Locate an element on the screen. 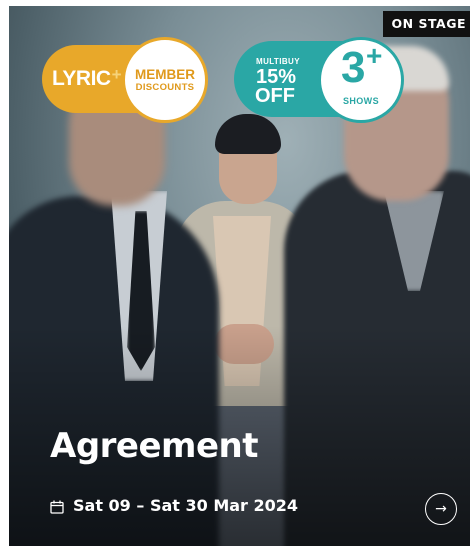 This screenshot has width=470, height=546. lyric-plus: + is located at coordinates (116, 74).